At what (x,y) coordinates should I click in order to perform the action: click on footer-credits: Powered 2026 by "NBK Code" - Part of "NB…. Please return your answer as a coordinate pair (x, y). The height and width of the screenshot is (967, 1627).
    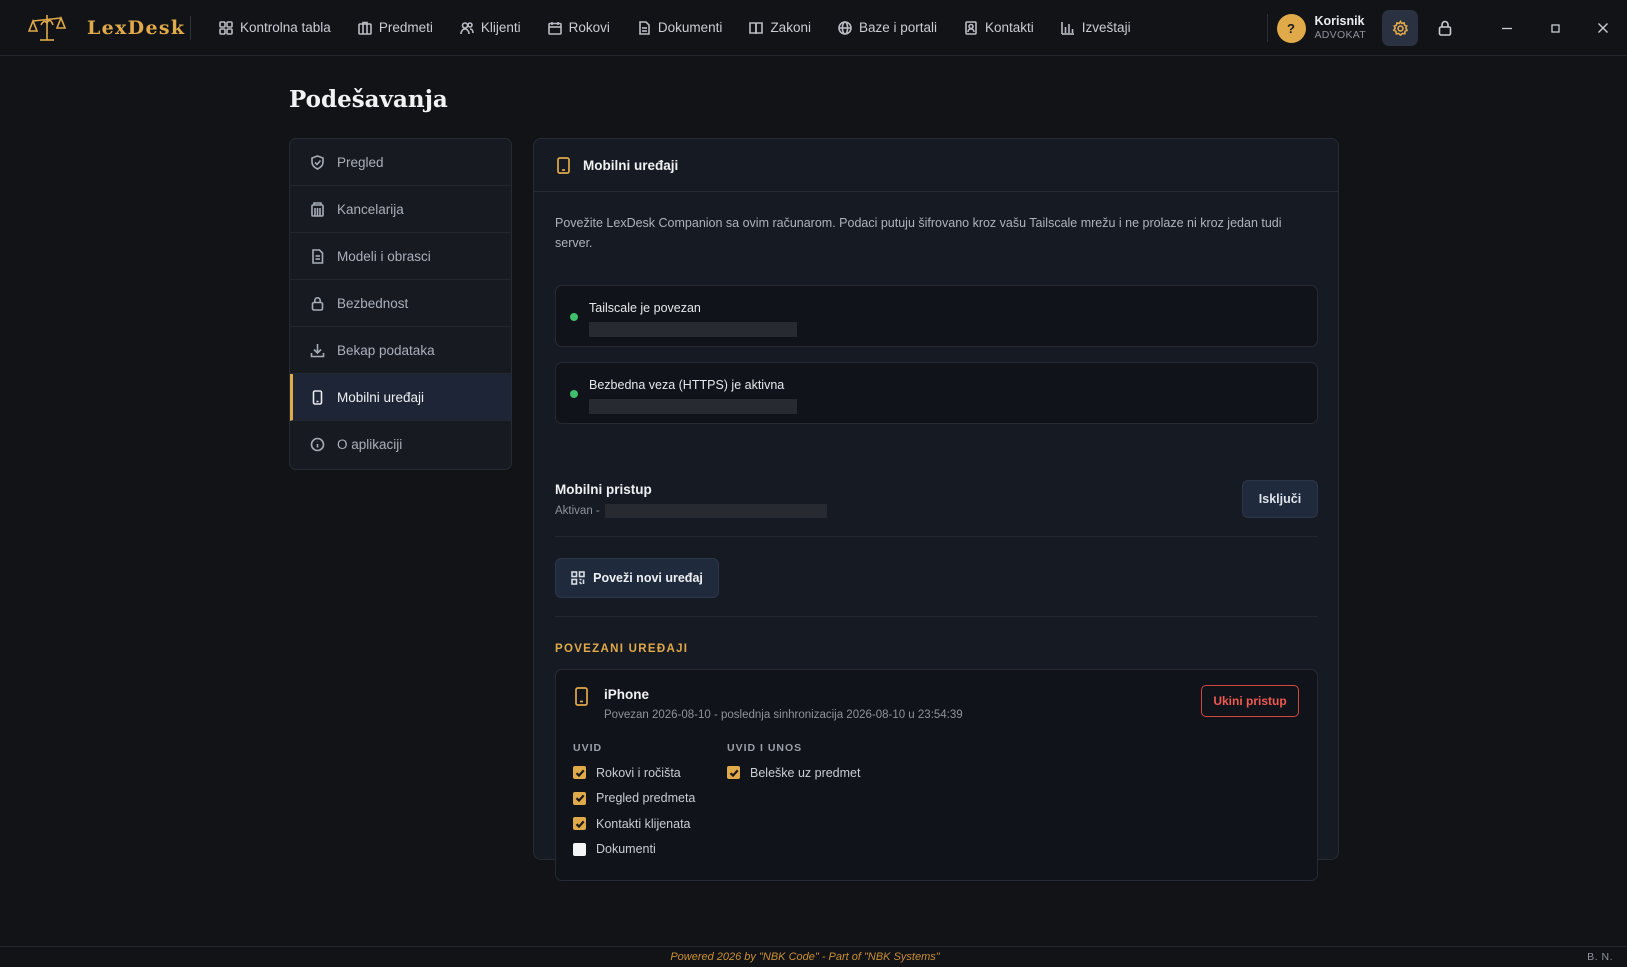
    Looking at the image, I should click on (805, 957).